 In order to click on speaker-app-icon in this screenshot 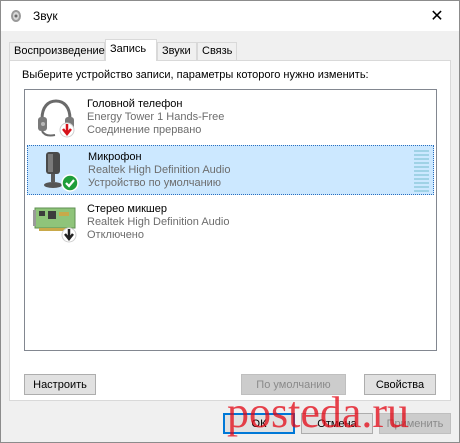, I will do `click(16, 16)`.